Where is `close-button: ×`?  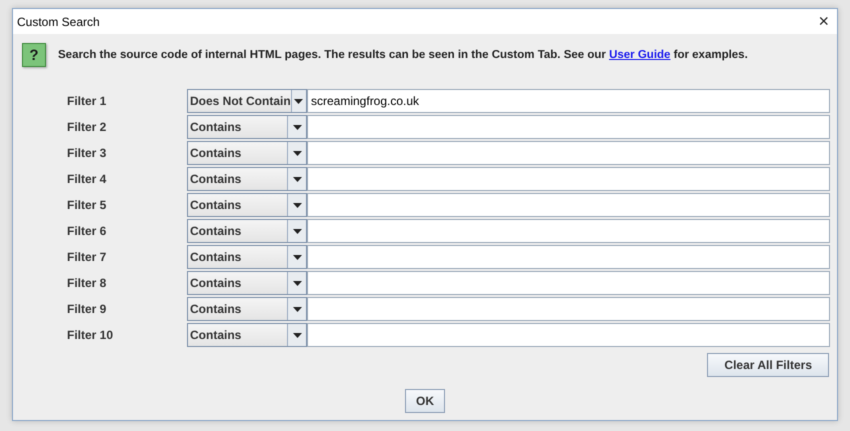 close-button: × is located at coordinates (823, 21).